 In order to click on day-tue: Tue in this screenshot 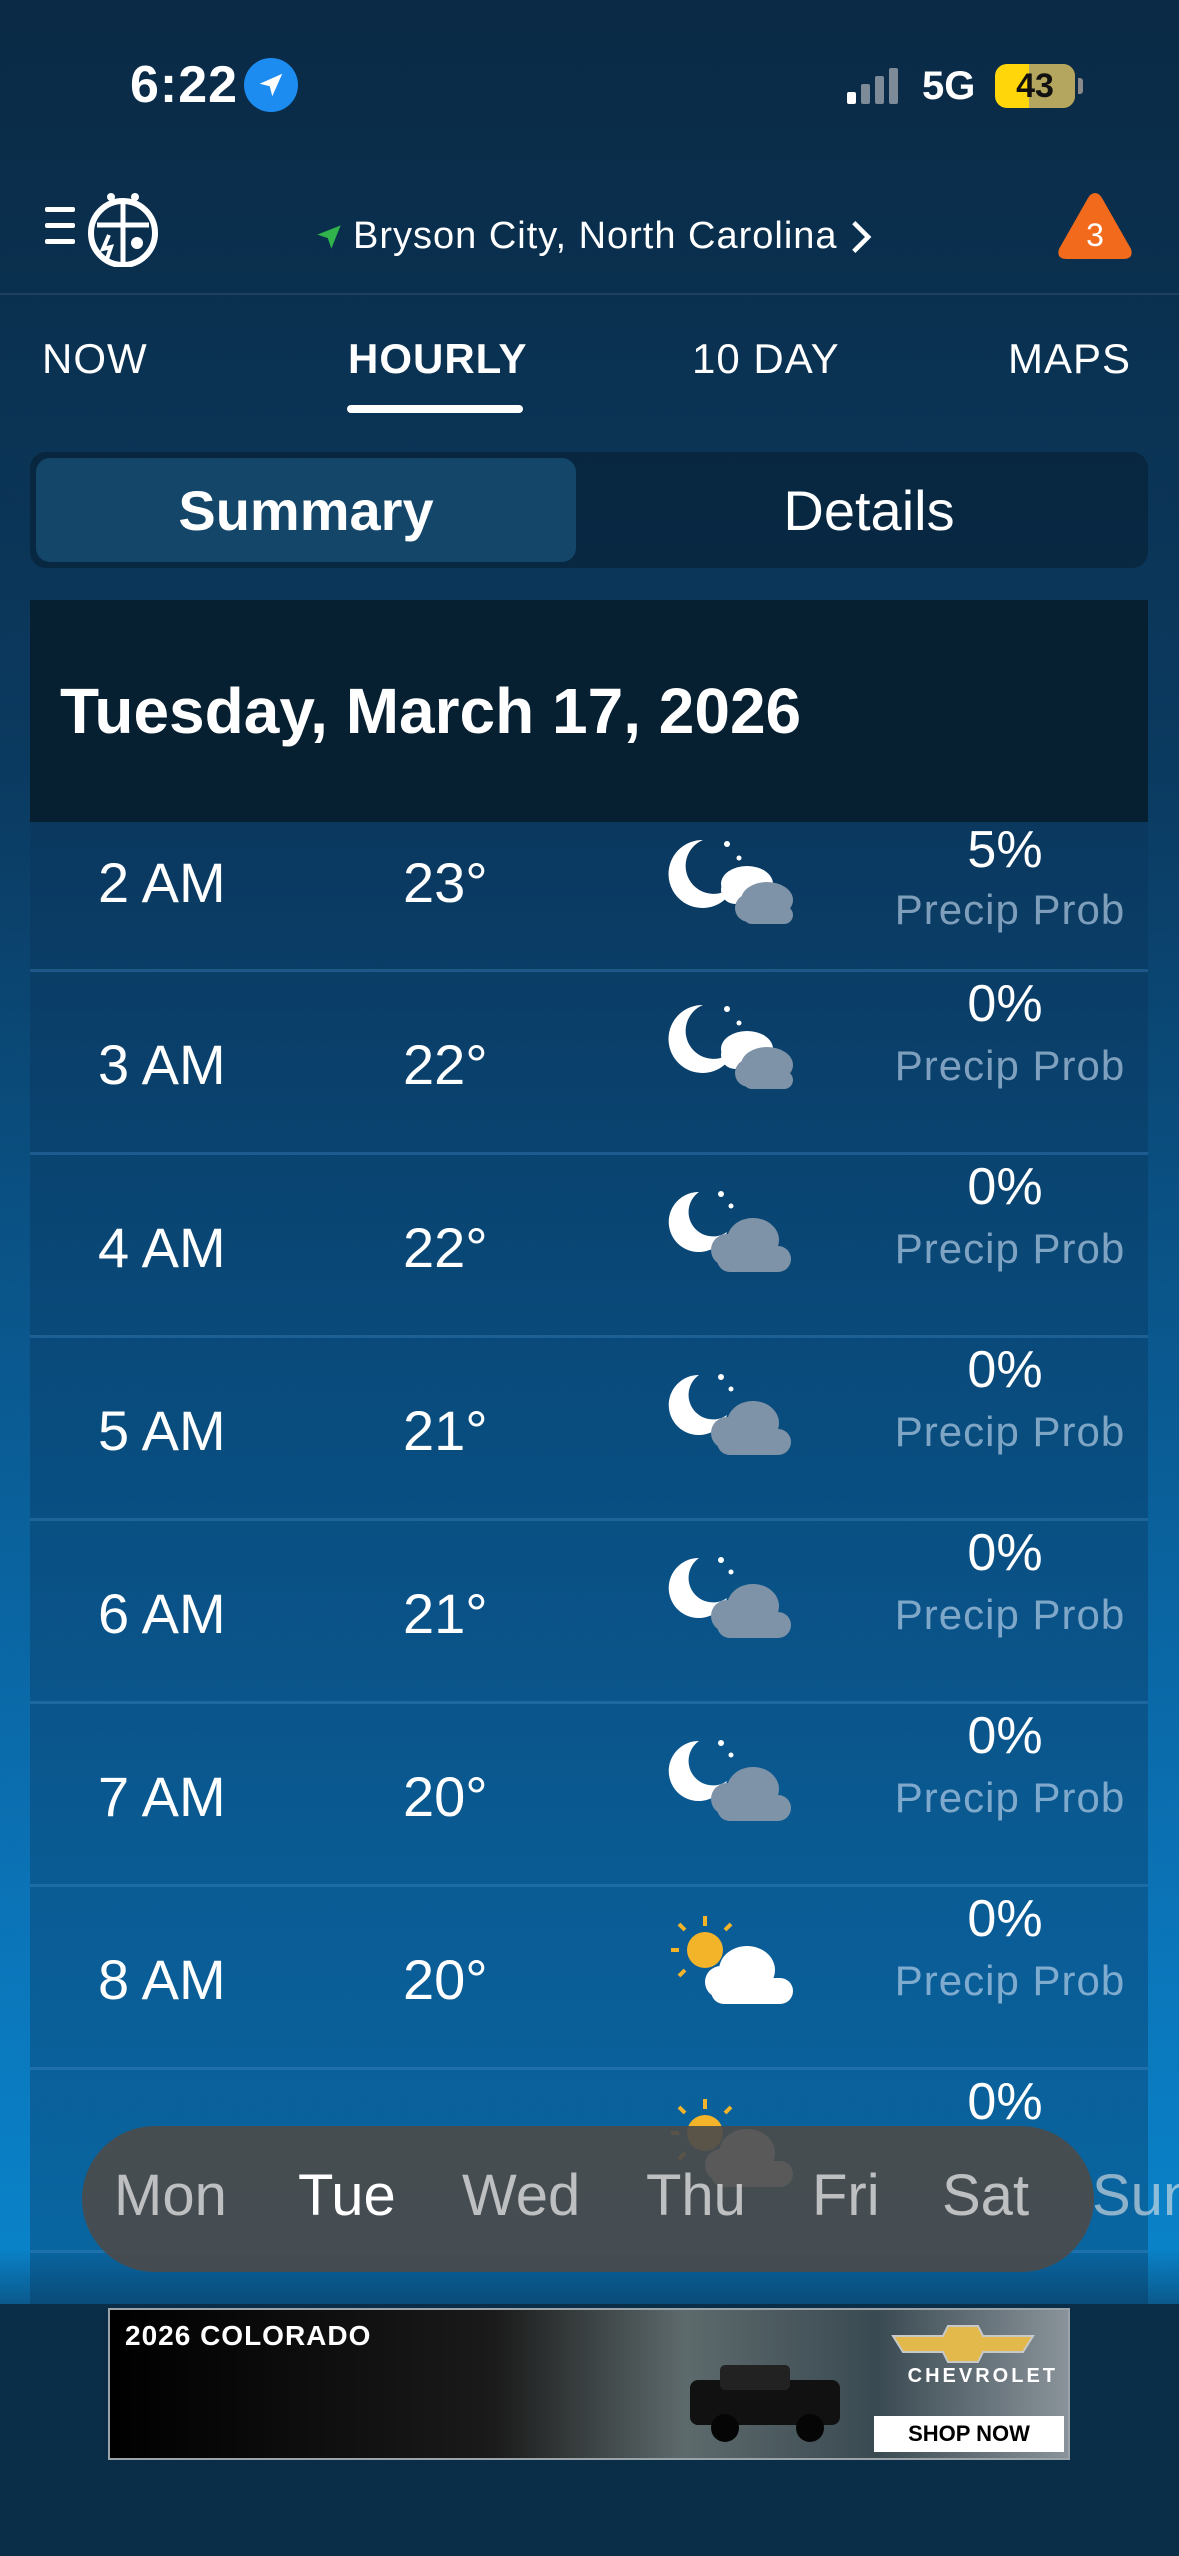, I will do `click(347, 2195)`.